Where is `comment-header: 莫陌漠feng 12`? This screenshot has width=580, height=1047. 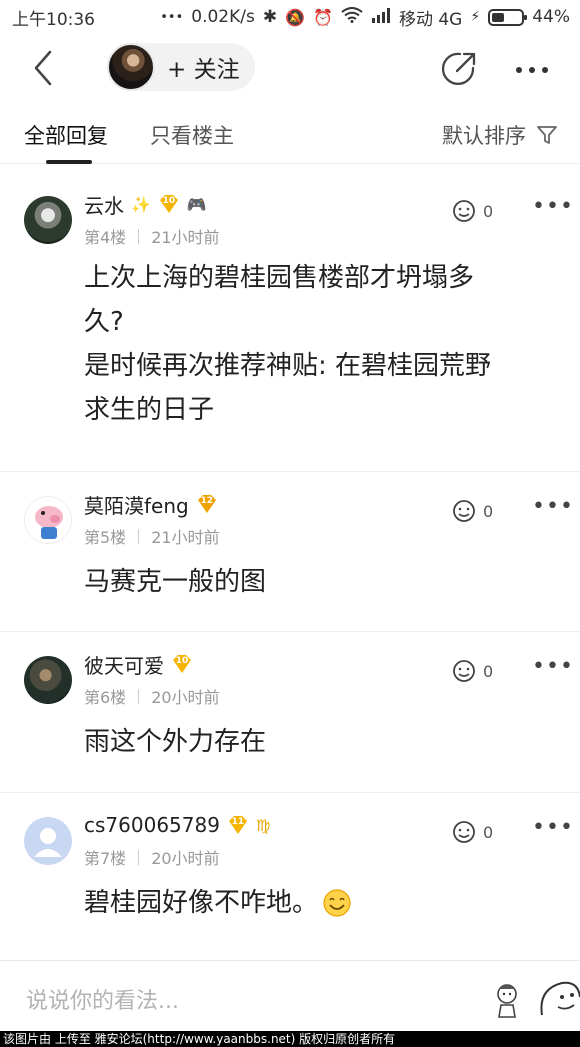 comment-header: 莫陌漠feng 12 is located at coordinates (151, 504).